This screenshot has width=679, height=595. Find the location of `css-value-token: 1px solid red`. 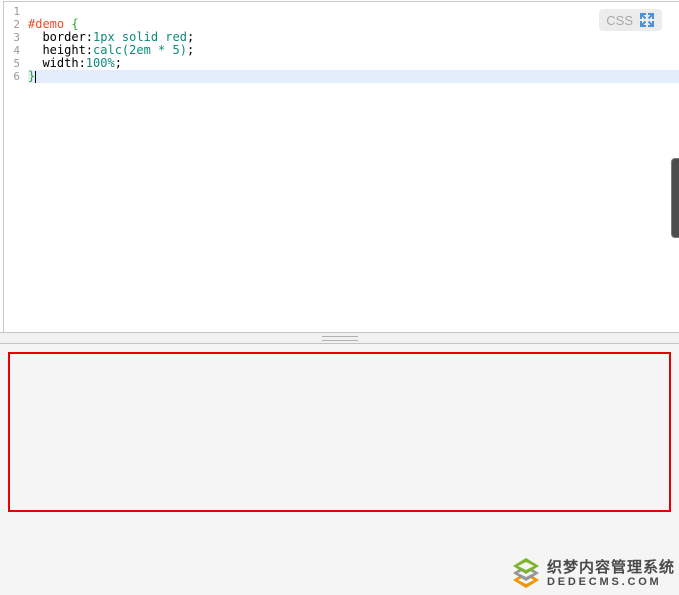

css-value-token: 1px solid red is located at coordinates (140, 37).